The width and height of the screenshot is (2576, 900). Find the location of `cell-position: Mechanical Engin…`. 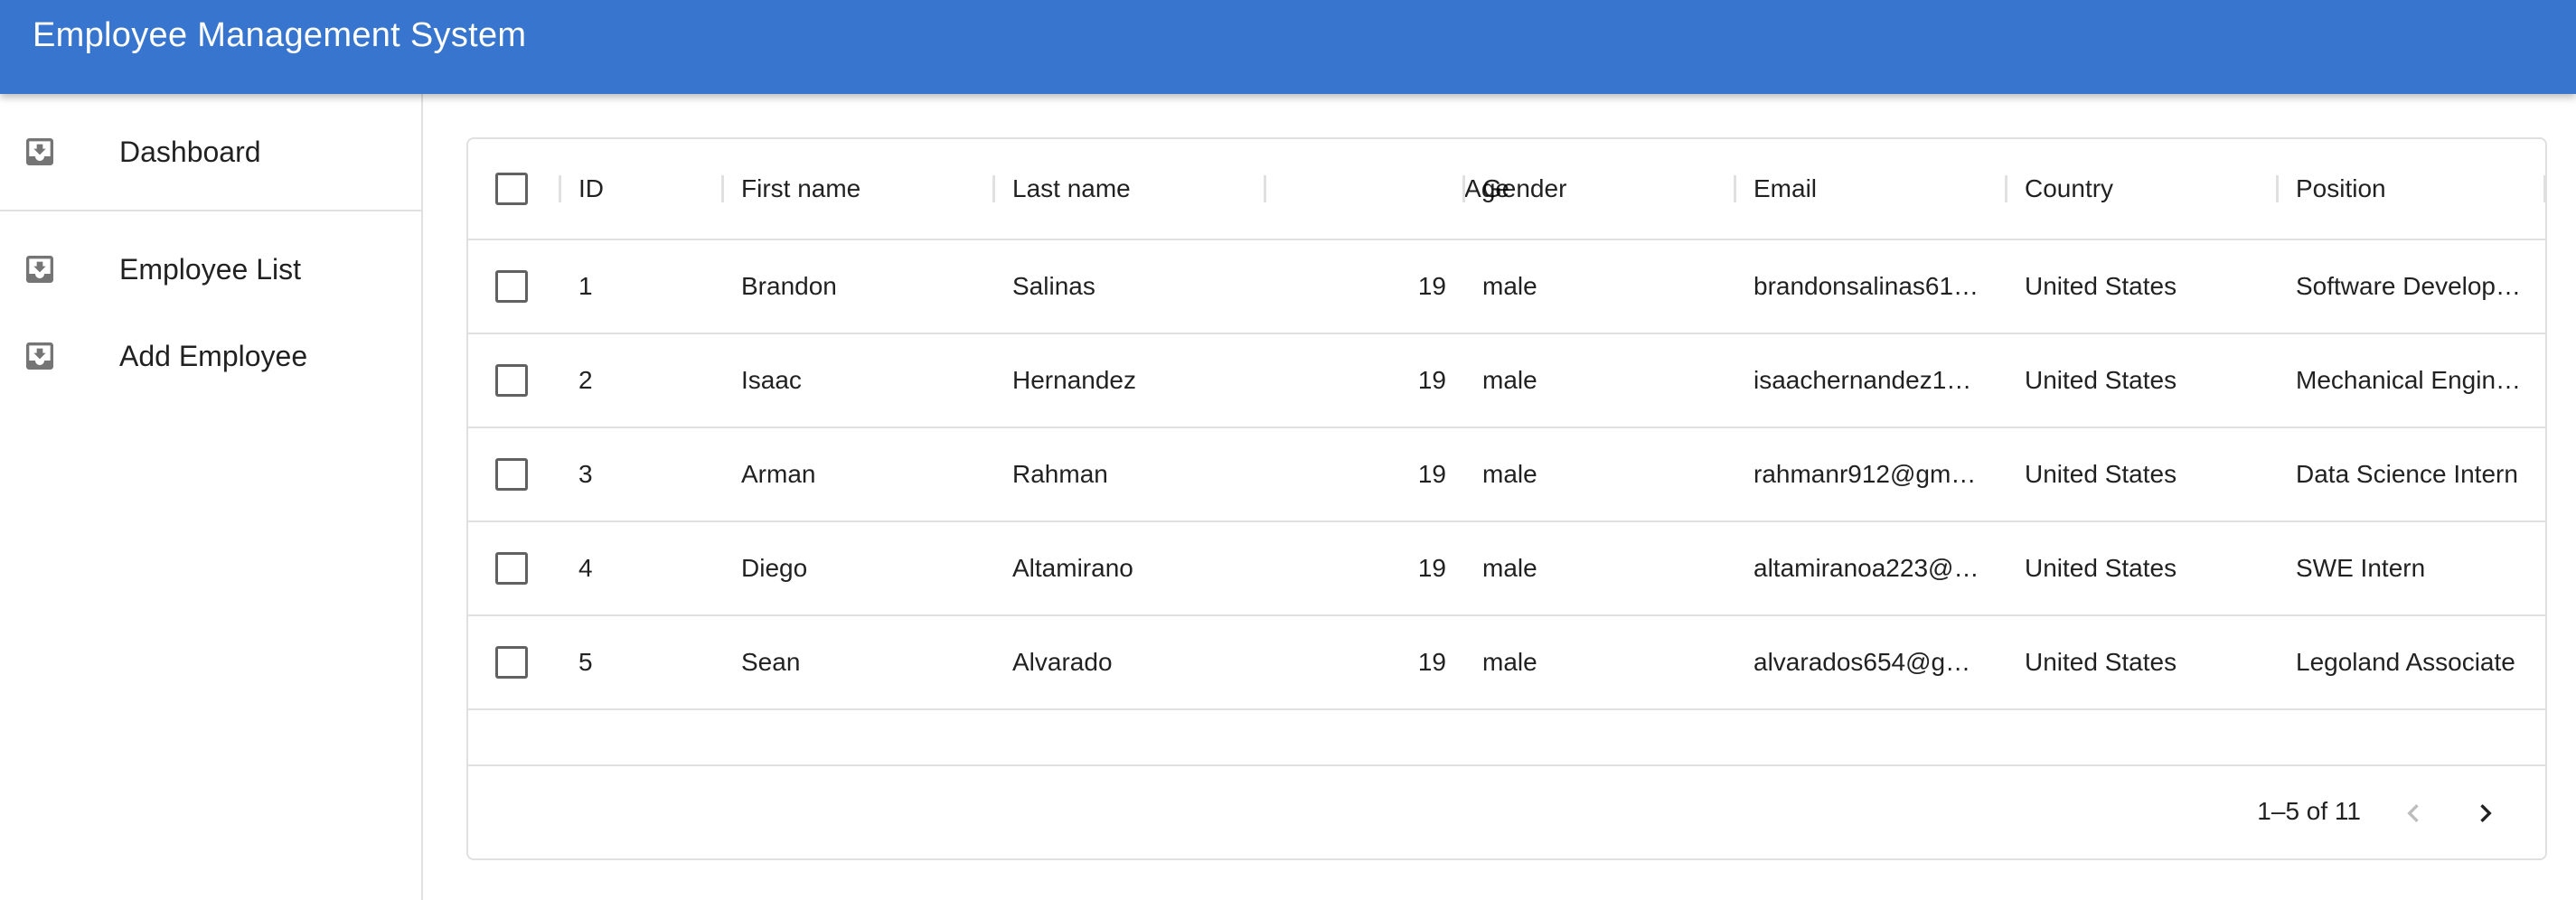

cell-position: Mechanical Engin… is located at coordinates (2409, 380).